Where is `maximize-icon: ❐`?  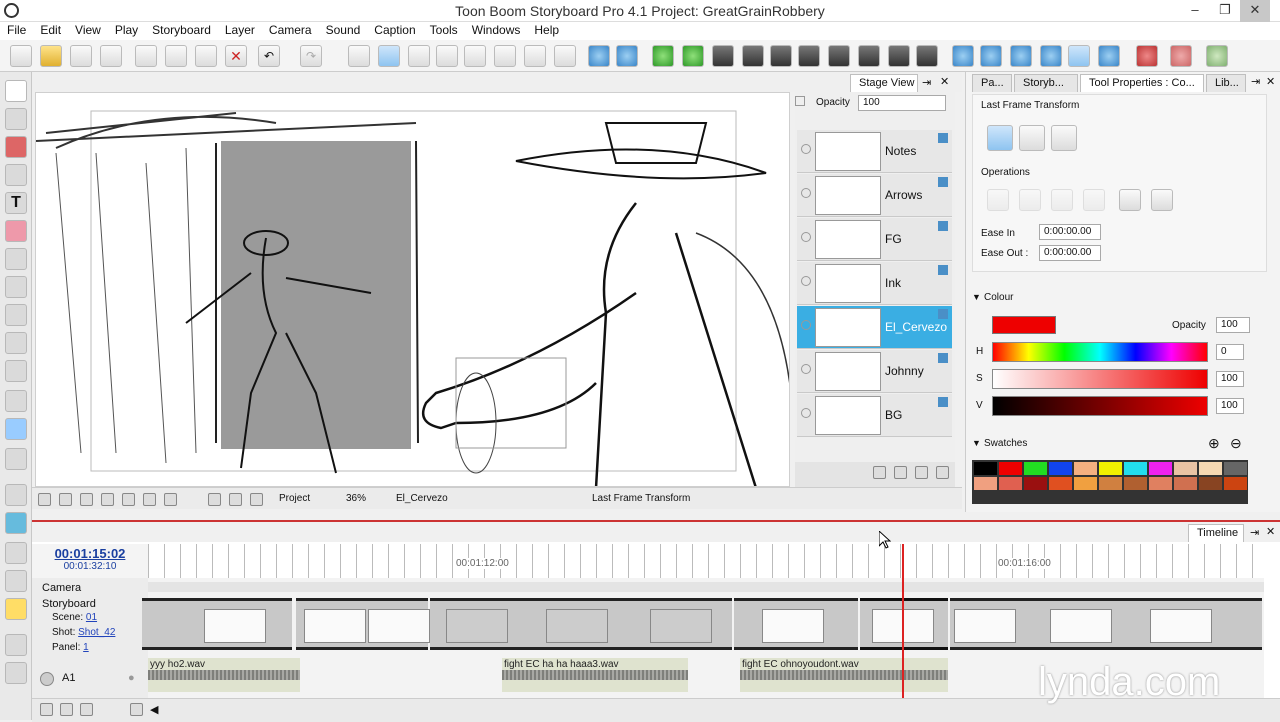
maximize-icon: ❐ is located at coordinates (1225, 11).